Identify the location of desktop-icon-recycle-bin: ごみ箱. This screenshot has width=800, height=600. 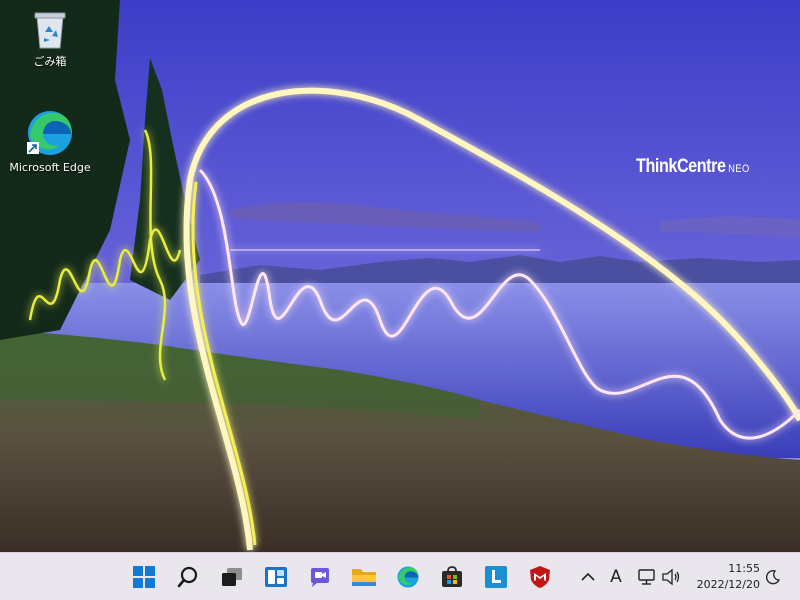
(50, 39).